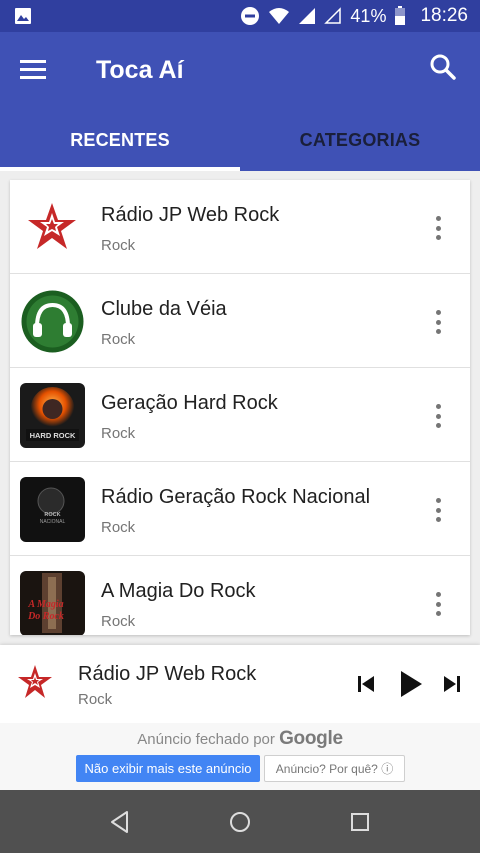 This screenshot has width=480, height=853. I want to click on ad-closed-label: Anúncio fechado por Google, so click(240, 739).